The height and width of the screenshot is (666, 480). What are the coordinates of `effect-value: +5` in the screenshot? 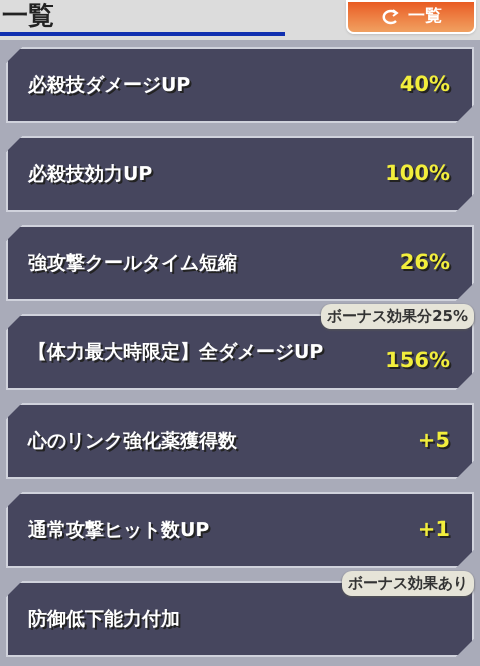 It's located at (434, 440).